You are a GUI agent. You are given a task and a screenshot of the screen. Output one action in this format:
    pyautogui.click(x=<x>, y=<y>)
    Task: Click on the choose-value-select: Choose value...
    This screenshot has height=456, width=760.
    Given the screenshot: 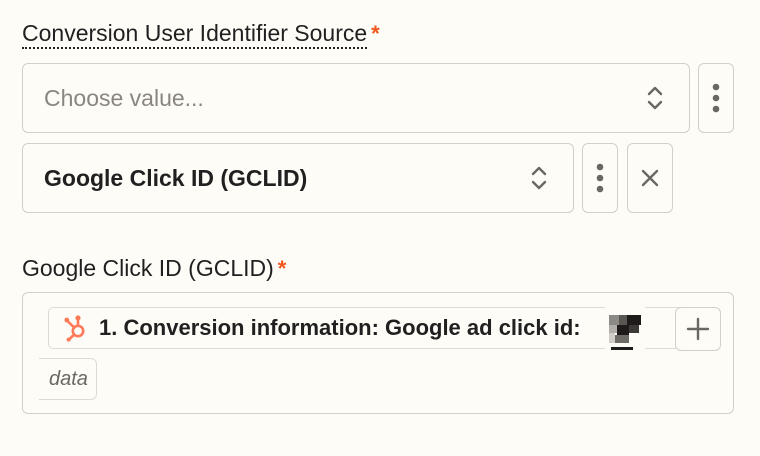 What is the action you would take?
    pyautogui.click(x=356, y=98)
    